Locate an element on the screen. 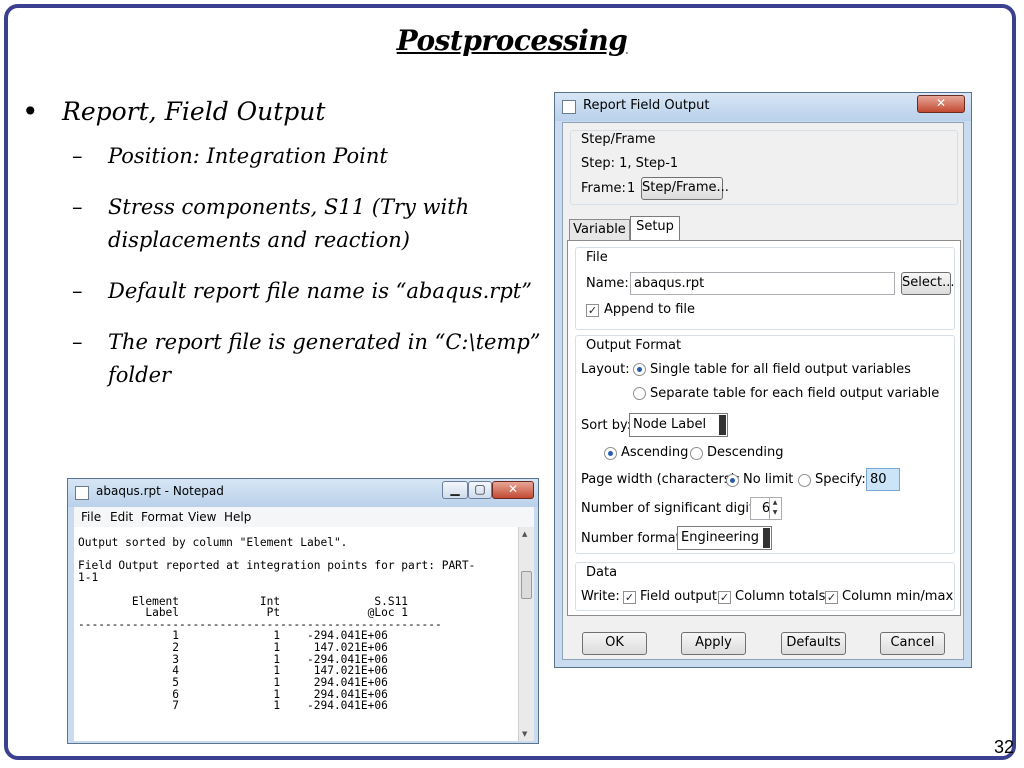  maximize-icon: ▢ is located at coordinates (480, 489).